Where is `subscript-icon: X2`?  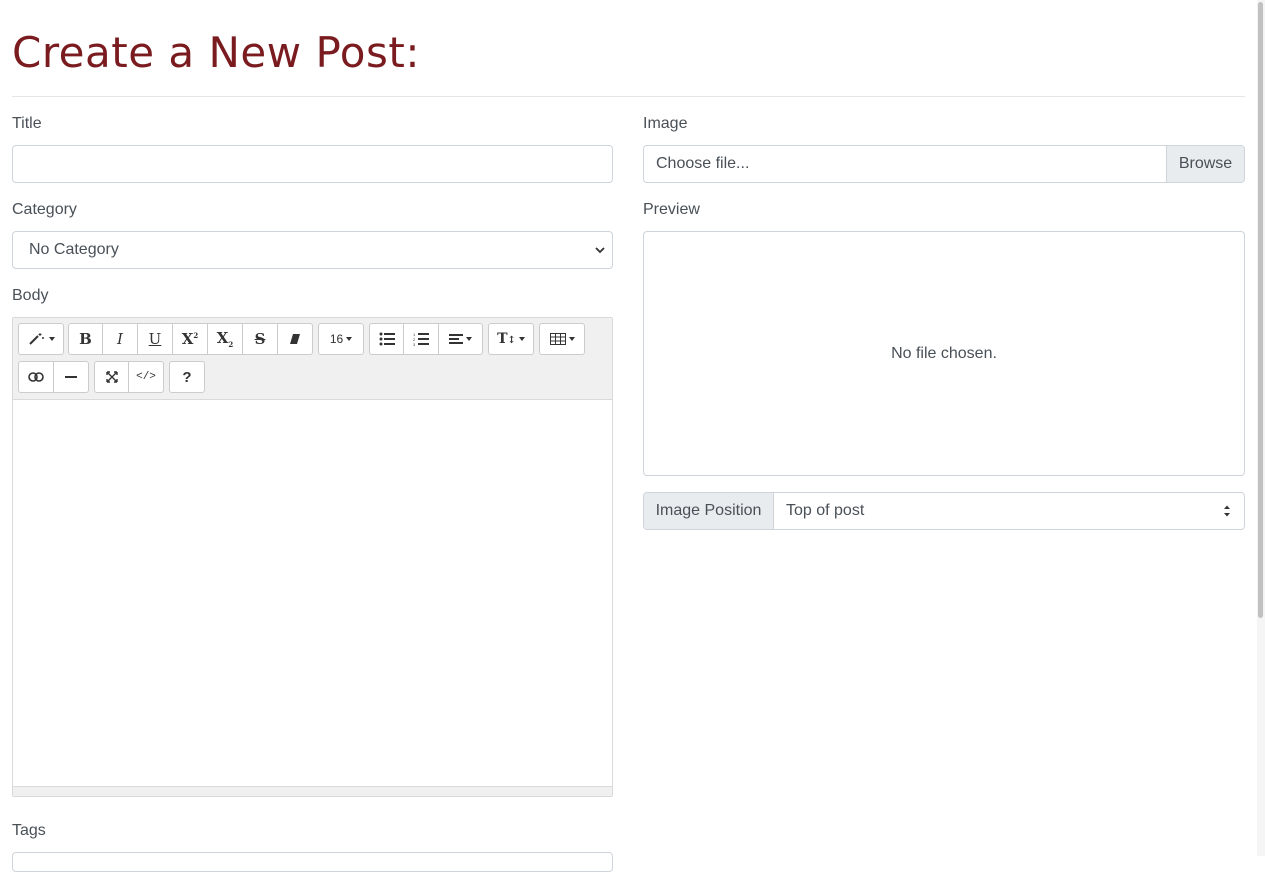
subscript-icon: X2 is located at coordinates (225, 339).